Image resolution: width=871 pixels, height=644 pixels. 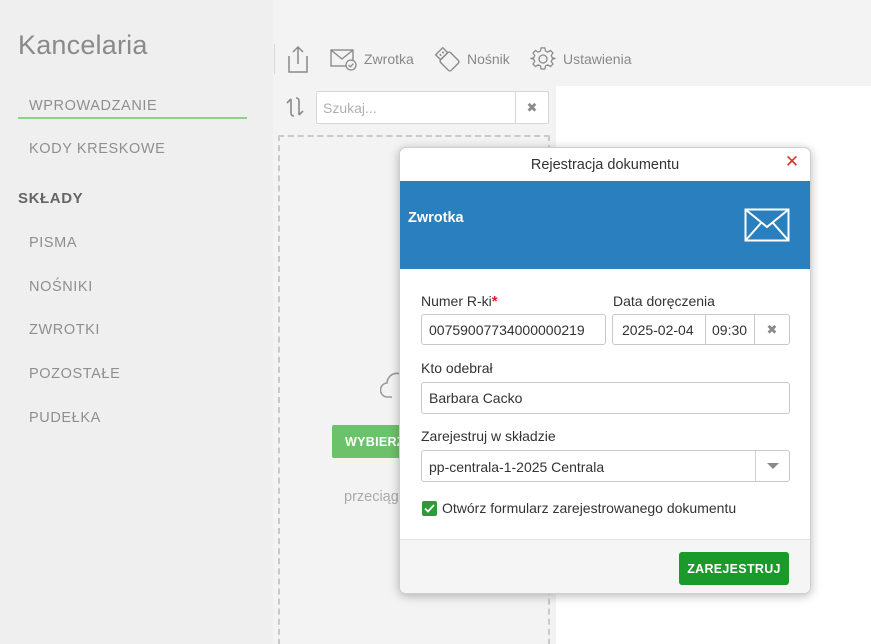 I want to click on sklad-value: pp-centrala-1-2025 Centrala, so click(x=517, y=467).